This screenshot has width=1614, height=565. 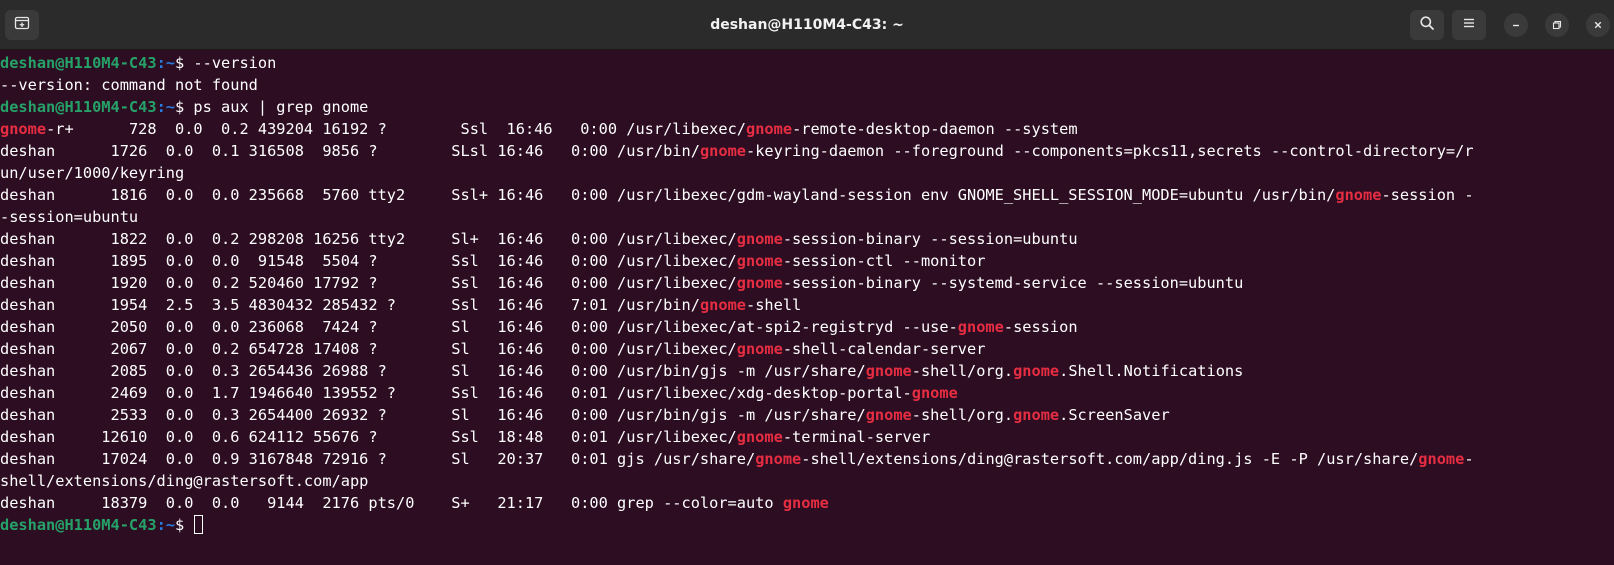 What do you see at coordinates (1427, 195) in the screenshot?
I see `output-text: -session -` at bounding box center [1427, 195].